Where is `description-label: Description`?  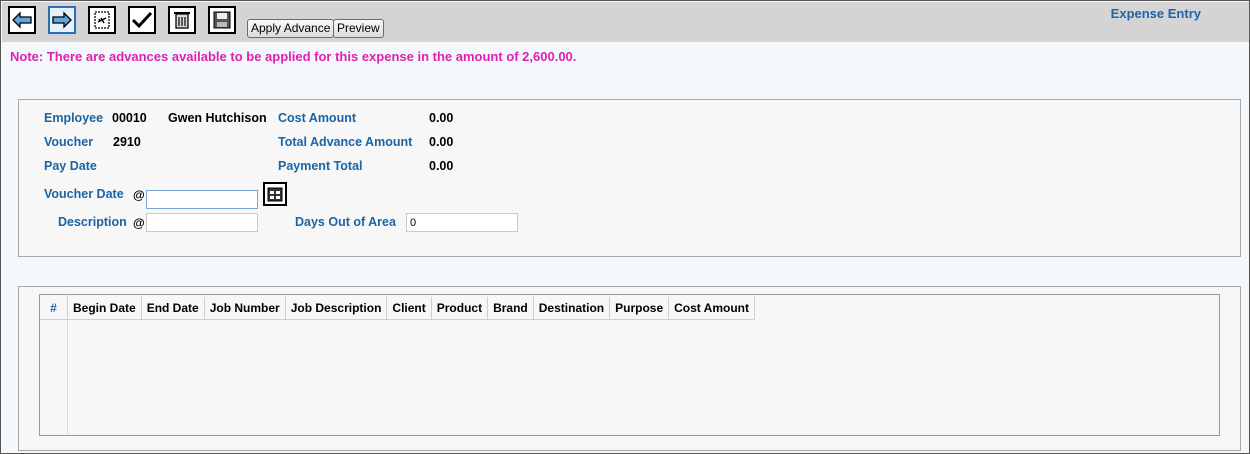 description-label: Description is located at coordinates (92, 222).